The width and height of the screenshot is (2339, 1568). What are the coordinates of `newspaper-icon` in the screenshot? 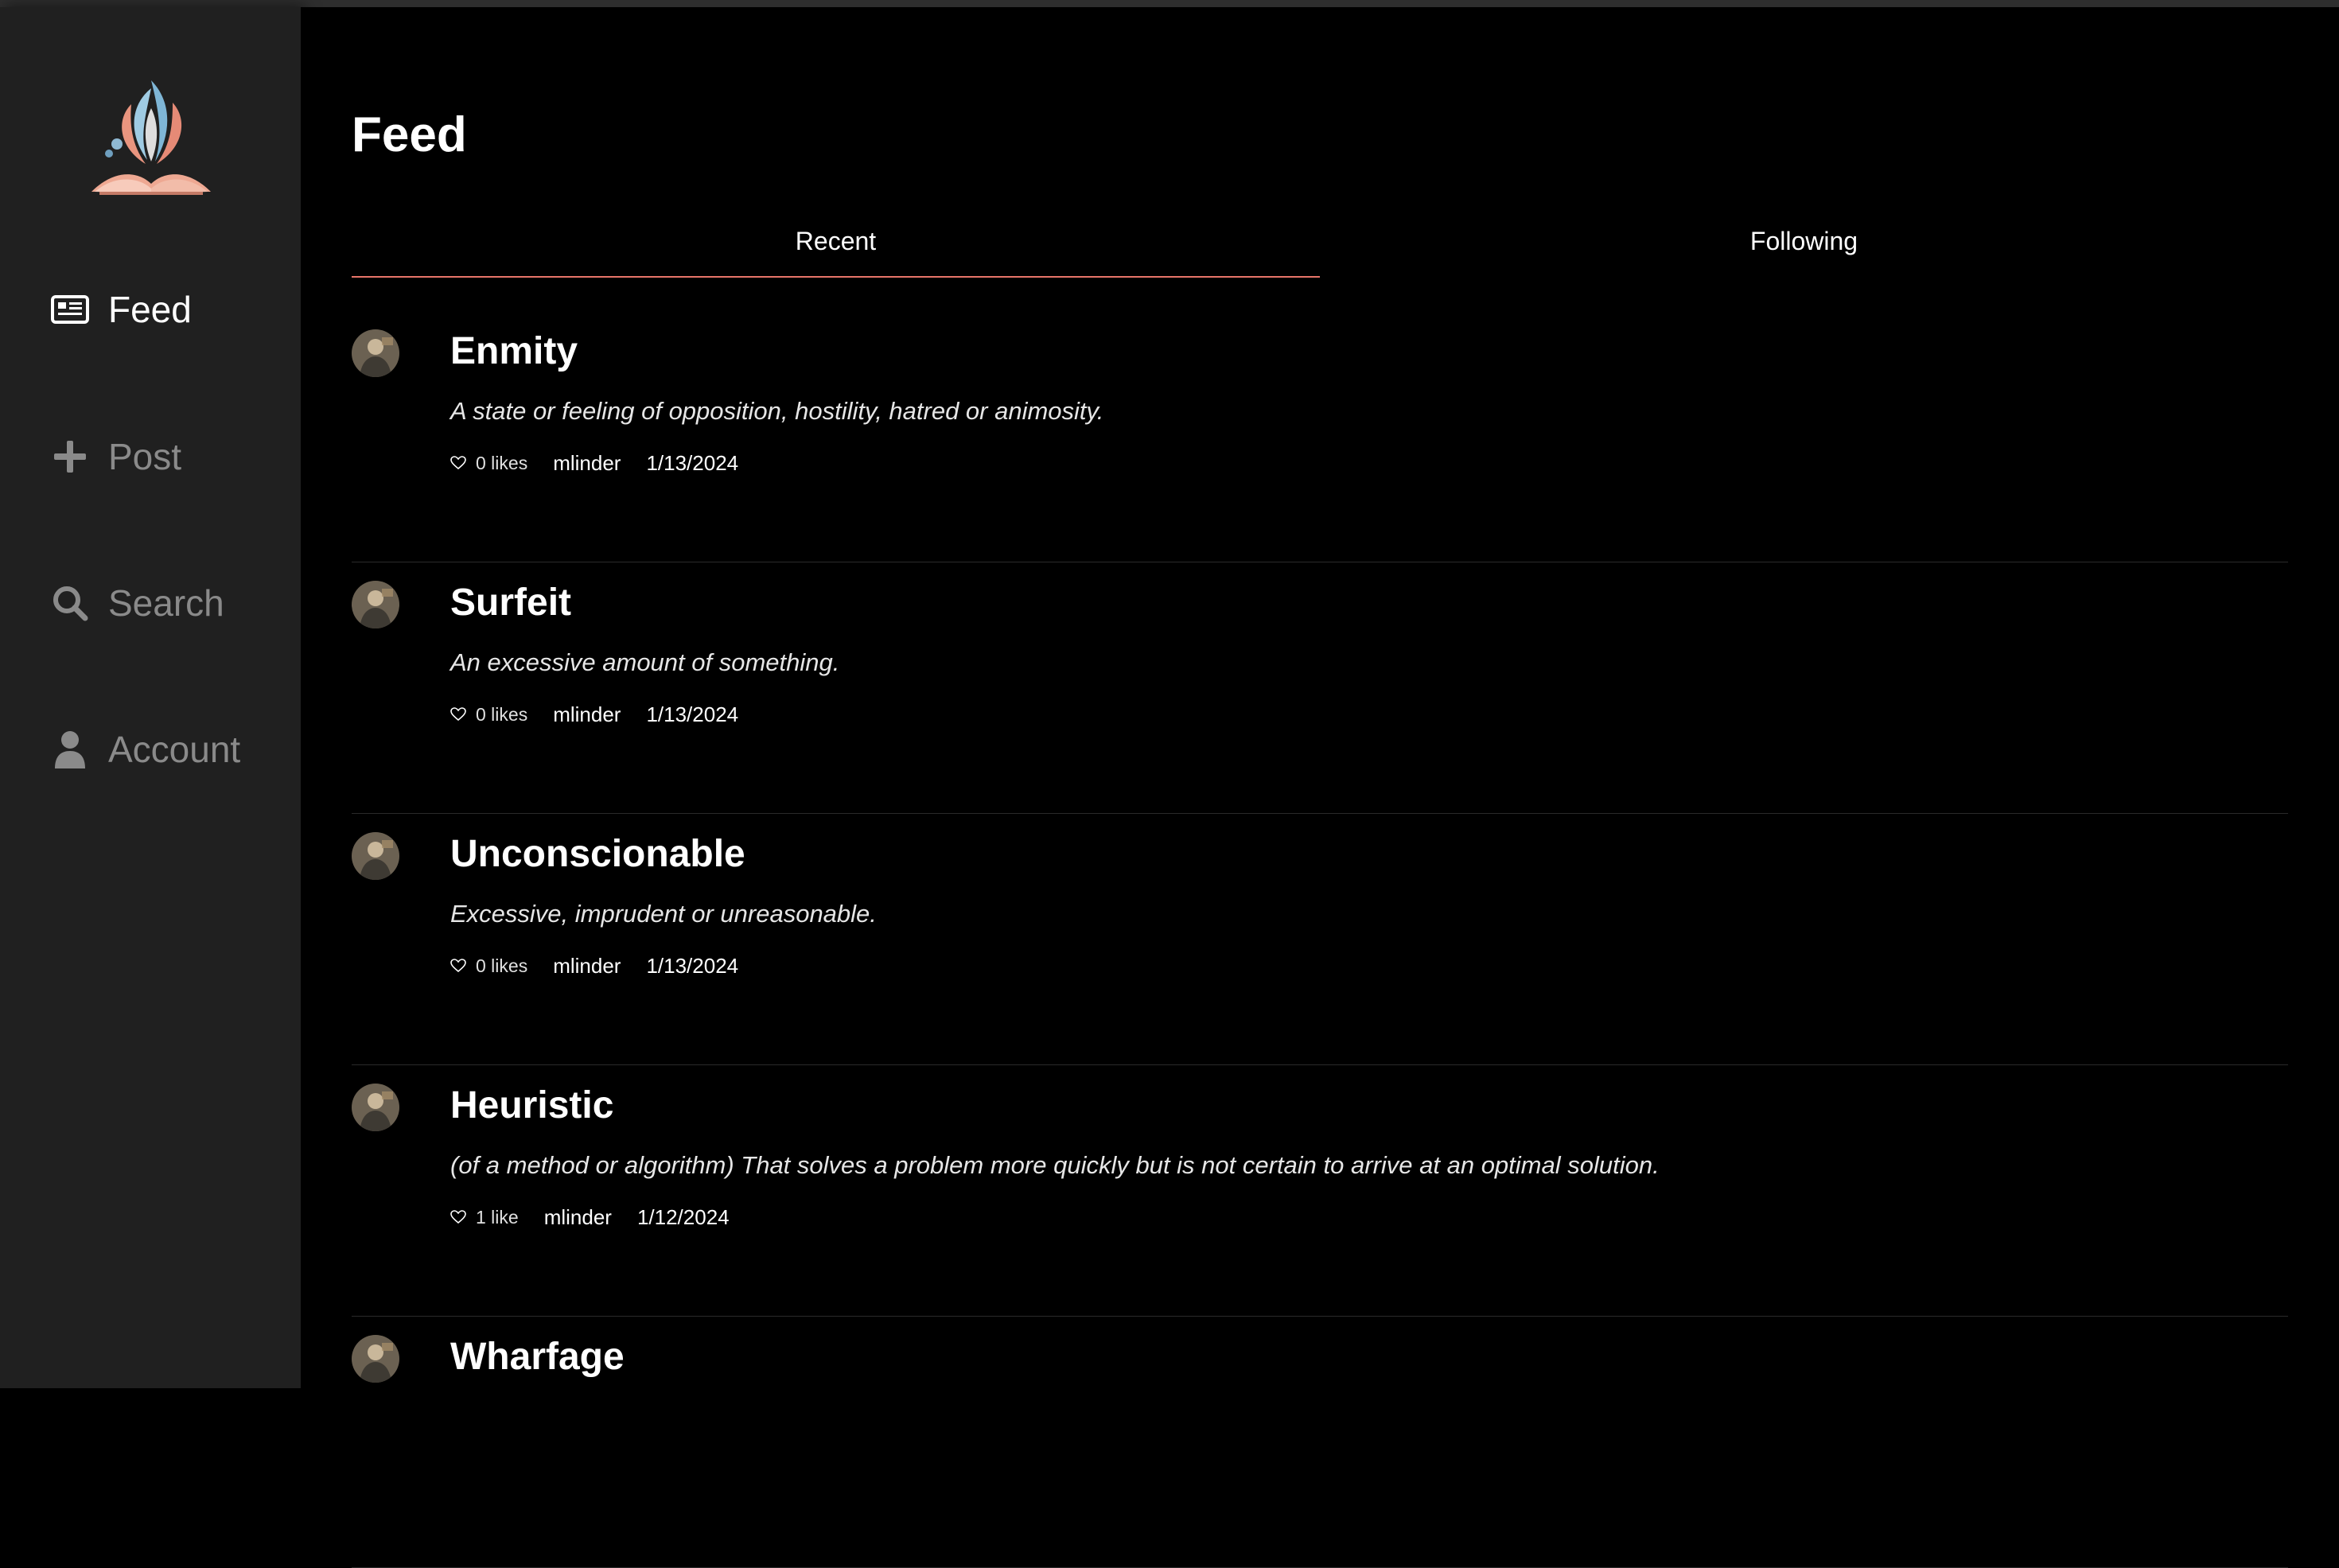 It's located at (70, 309).